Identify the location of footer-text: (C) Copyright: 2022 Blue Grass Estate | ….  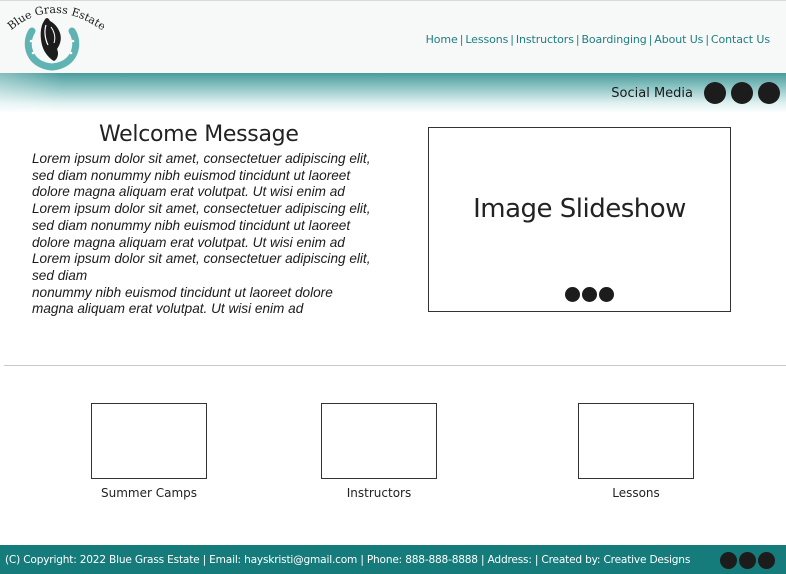
(348, 560).